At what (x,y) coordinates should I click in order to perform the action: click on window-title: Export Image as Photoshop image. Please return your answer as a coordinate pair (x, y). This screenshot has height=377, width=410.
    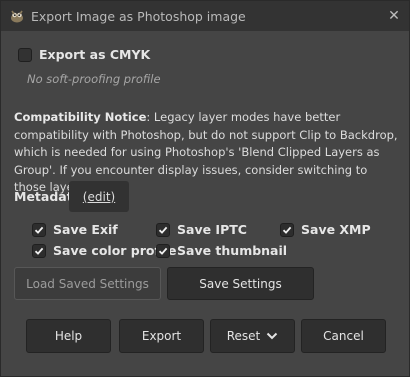
    Looking at the image, I should click on (138, 16).